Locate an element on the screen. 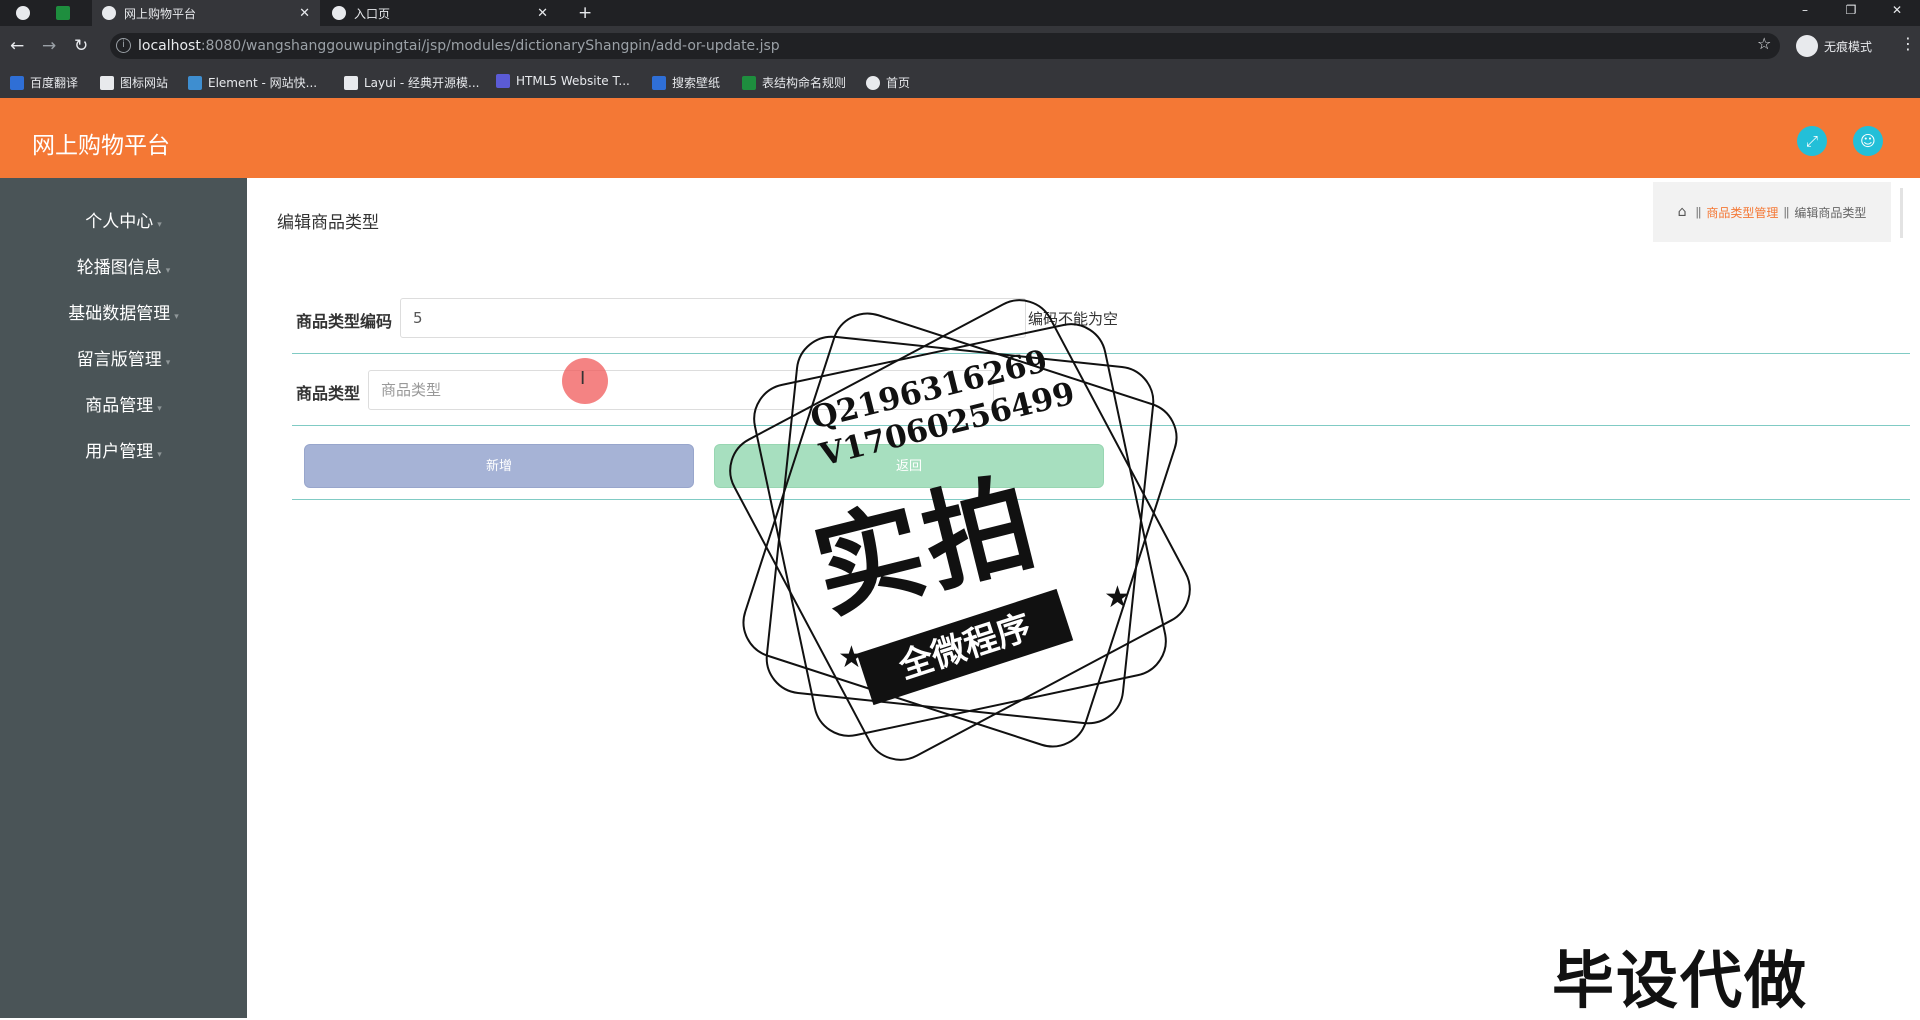  minimize-button: – is located at coordinates (1805, 13).